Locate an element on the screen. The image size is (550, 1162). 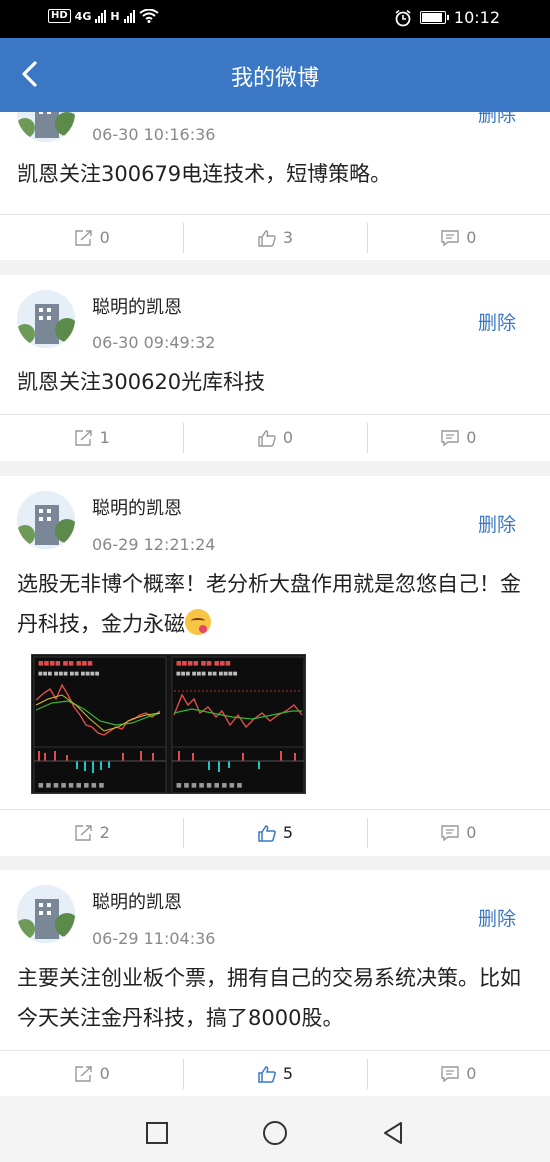
post-time: 06-30 09:49:32 is located at coordinates (154, 342).